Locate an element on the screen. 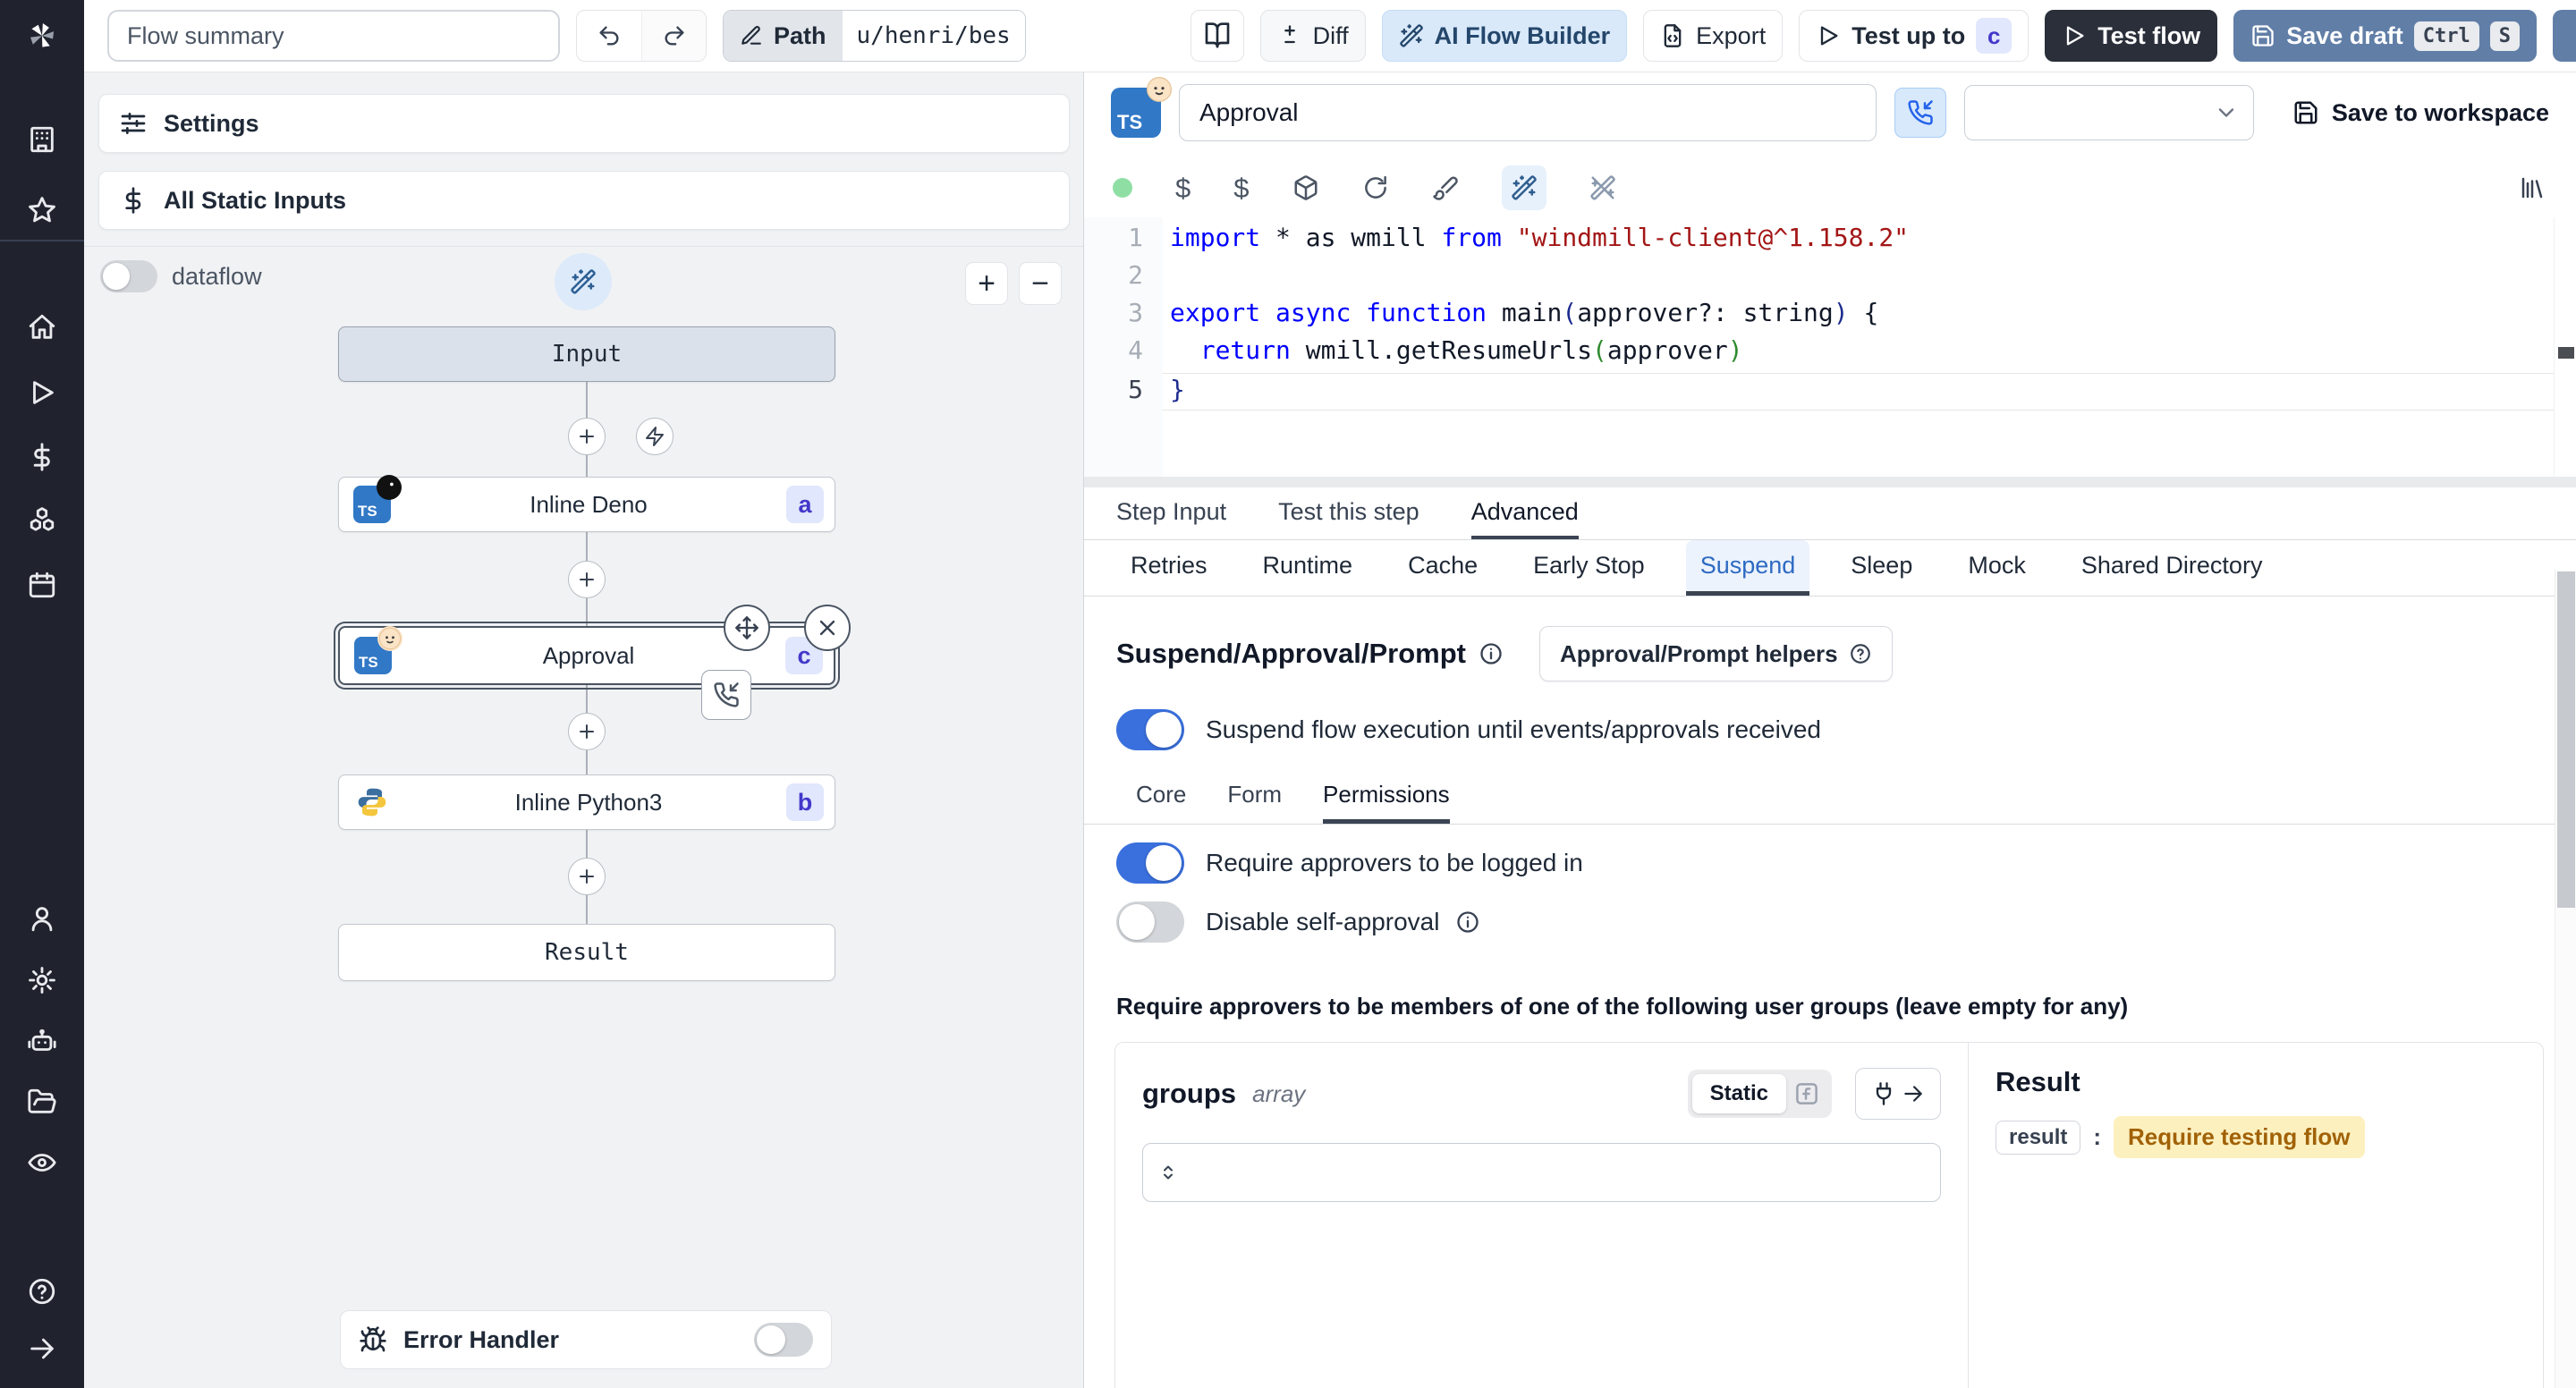 The width and height of the screenshot is (2576, 1388). sidebar-item-favorites is located at coordinates (42, 210).